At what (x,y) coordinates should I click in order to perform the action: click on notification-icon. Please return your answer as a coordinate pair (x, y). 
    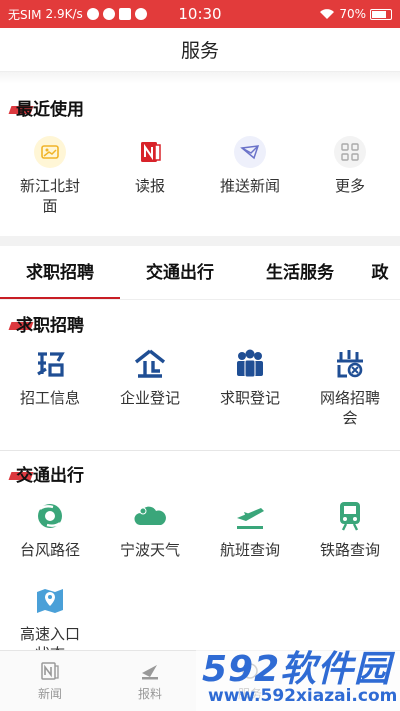
    Looking at the image, I should click on (124, 14).